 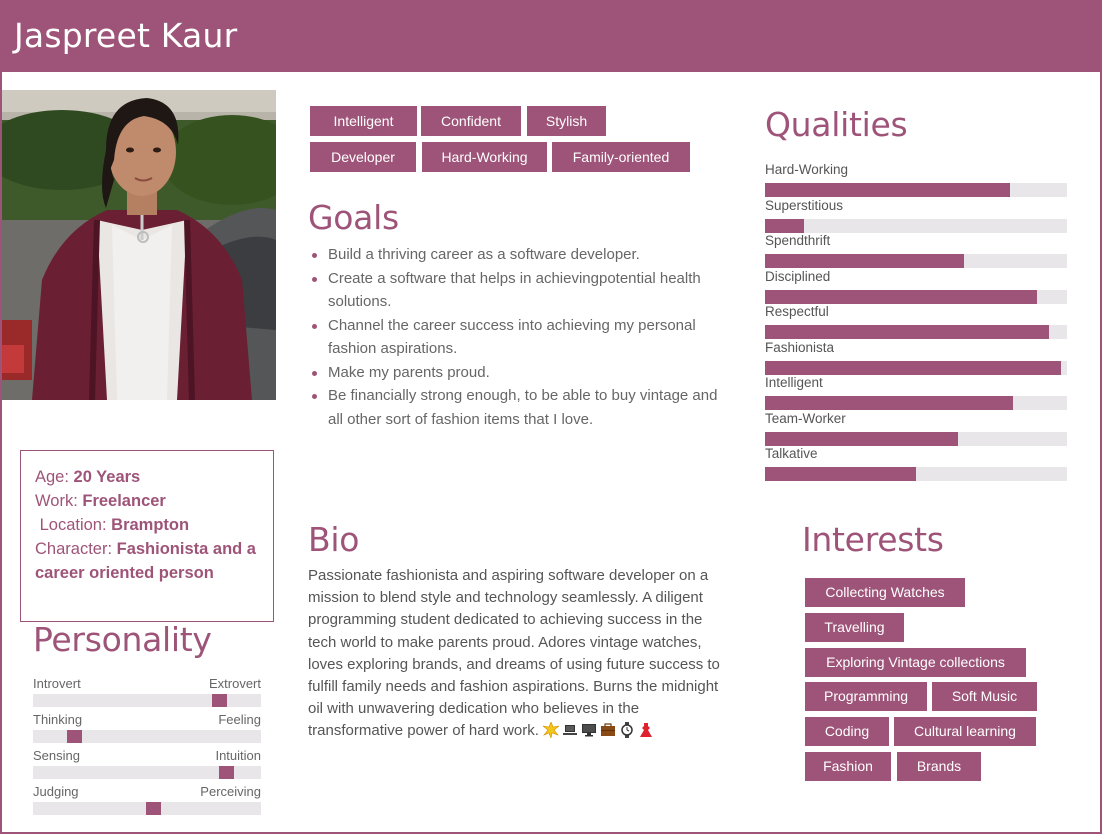 What do you see at coordinates (589, 730) in the screenshot?
I see `desktop-monitor-icon` at bounding box center [589, 730].